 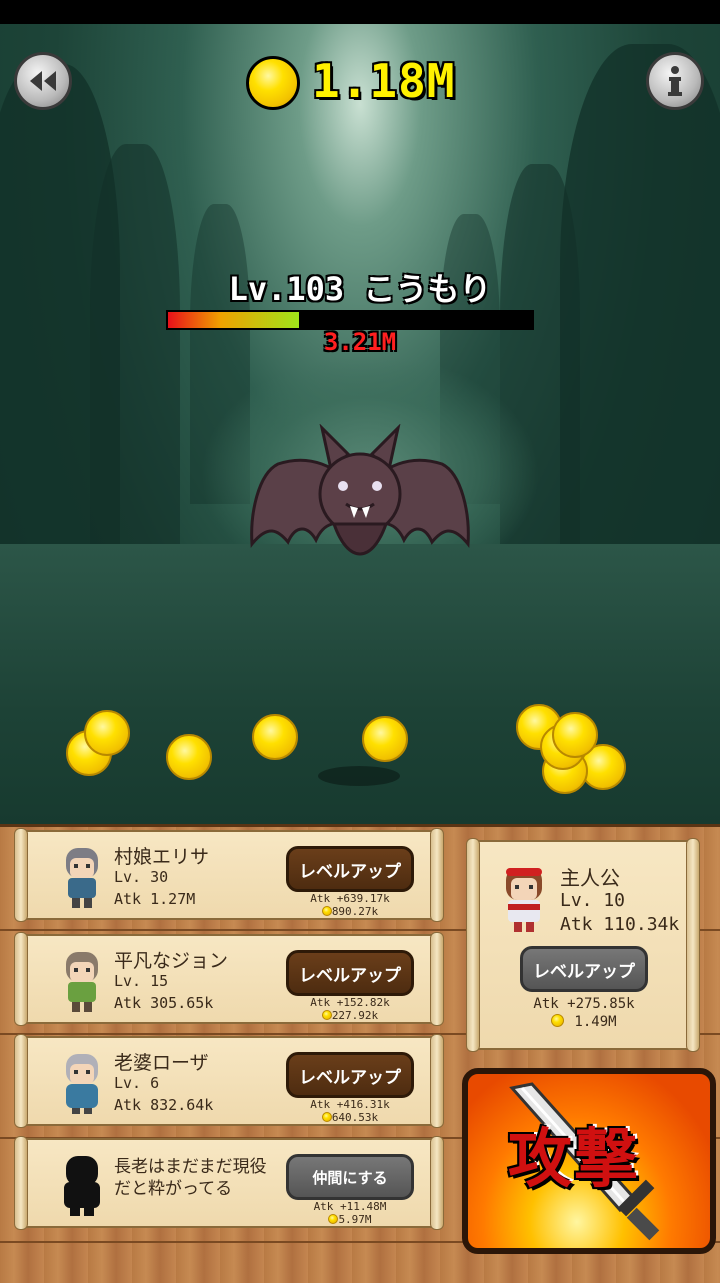 I want to click on level-up-cost: 890.27k, so click(x=350, y=911).